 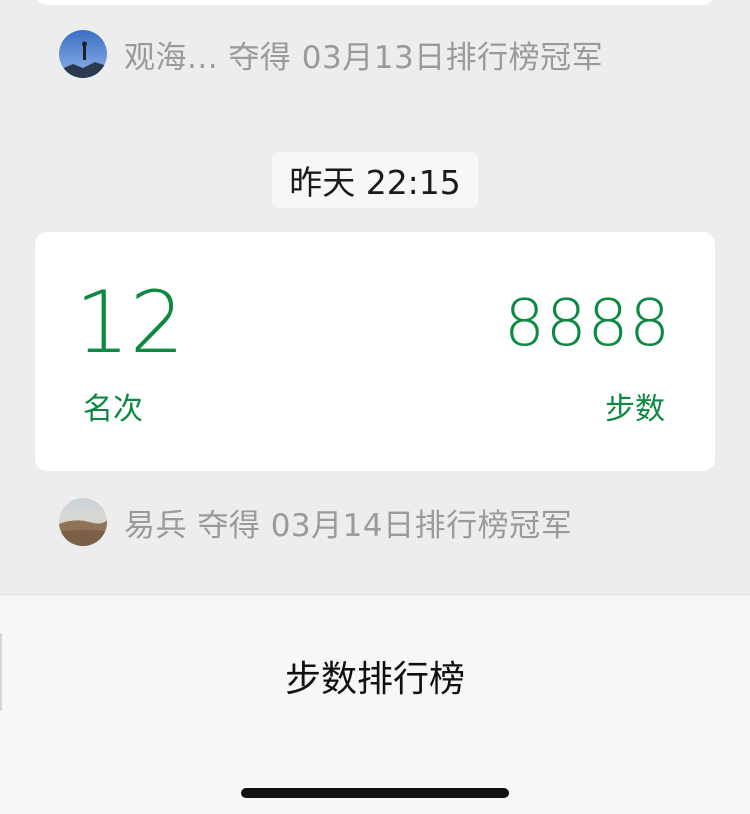 What do you see at coordinates (587, 324) in the screenshot?
I see `steps-value: 8888` at bounding box center [587, 324].